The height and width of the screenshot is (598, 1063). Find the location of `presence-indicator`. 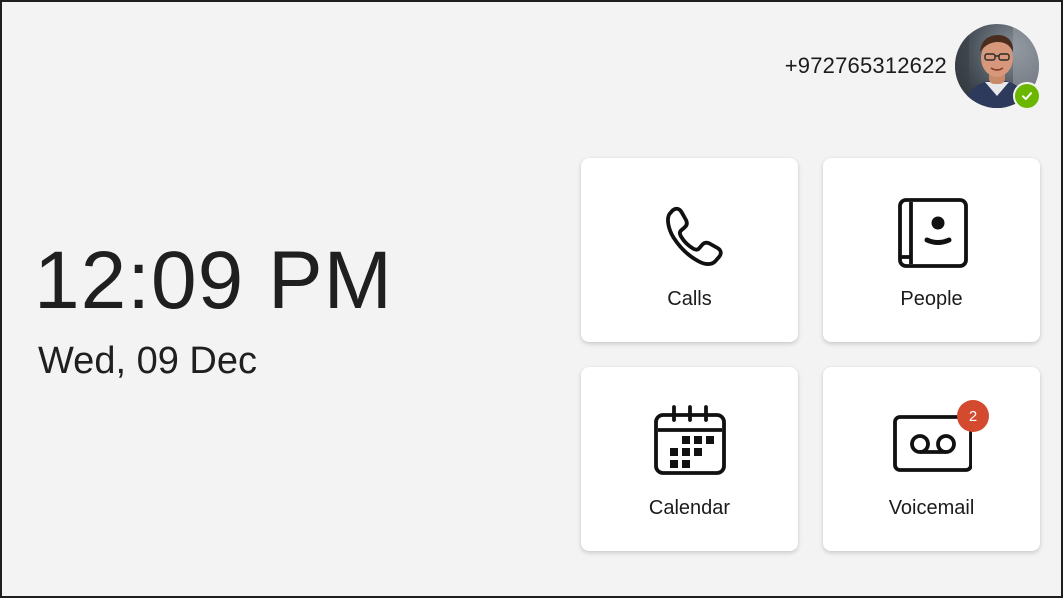

presence-indicator is located at coordinates (1027, 96).